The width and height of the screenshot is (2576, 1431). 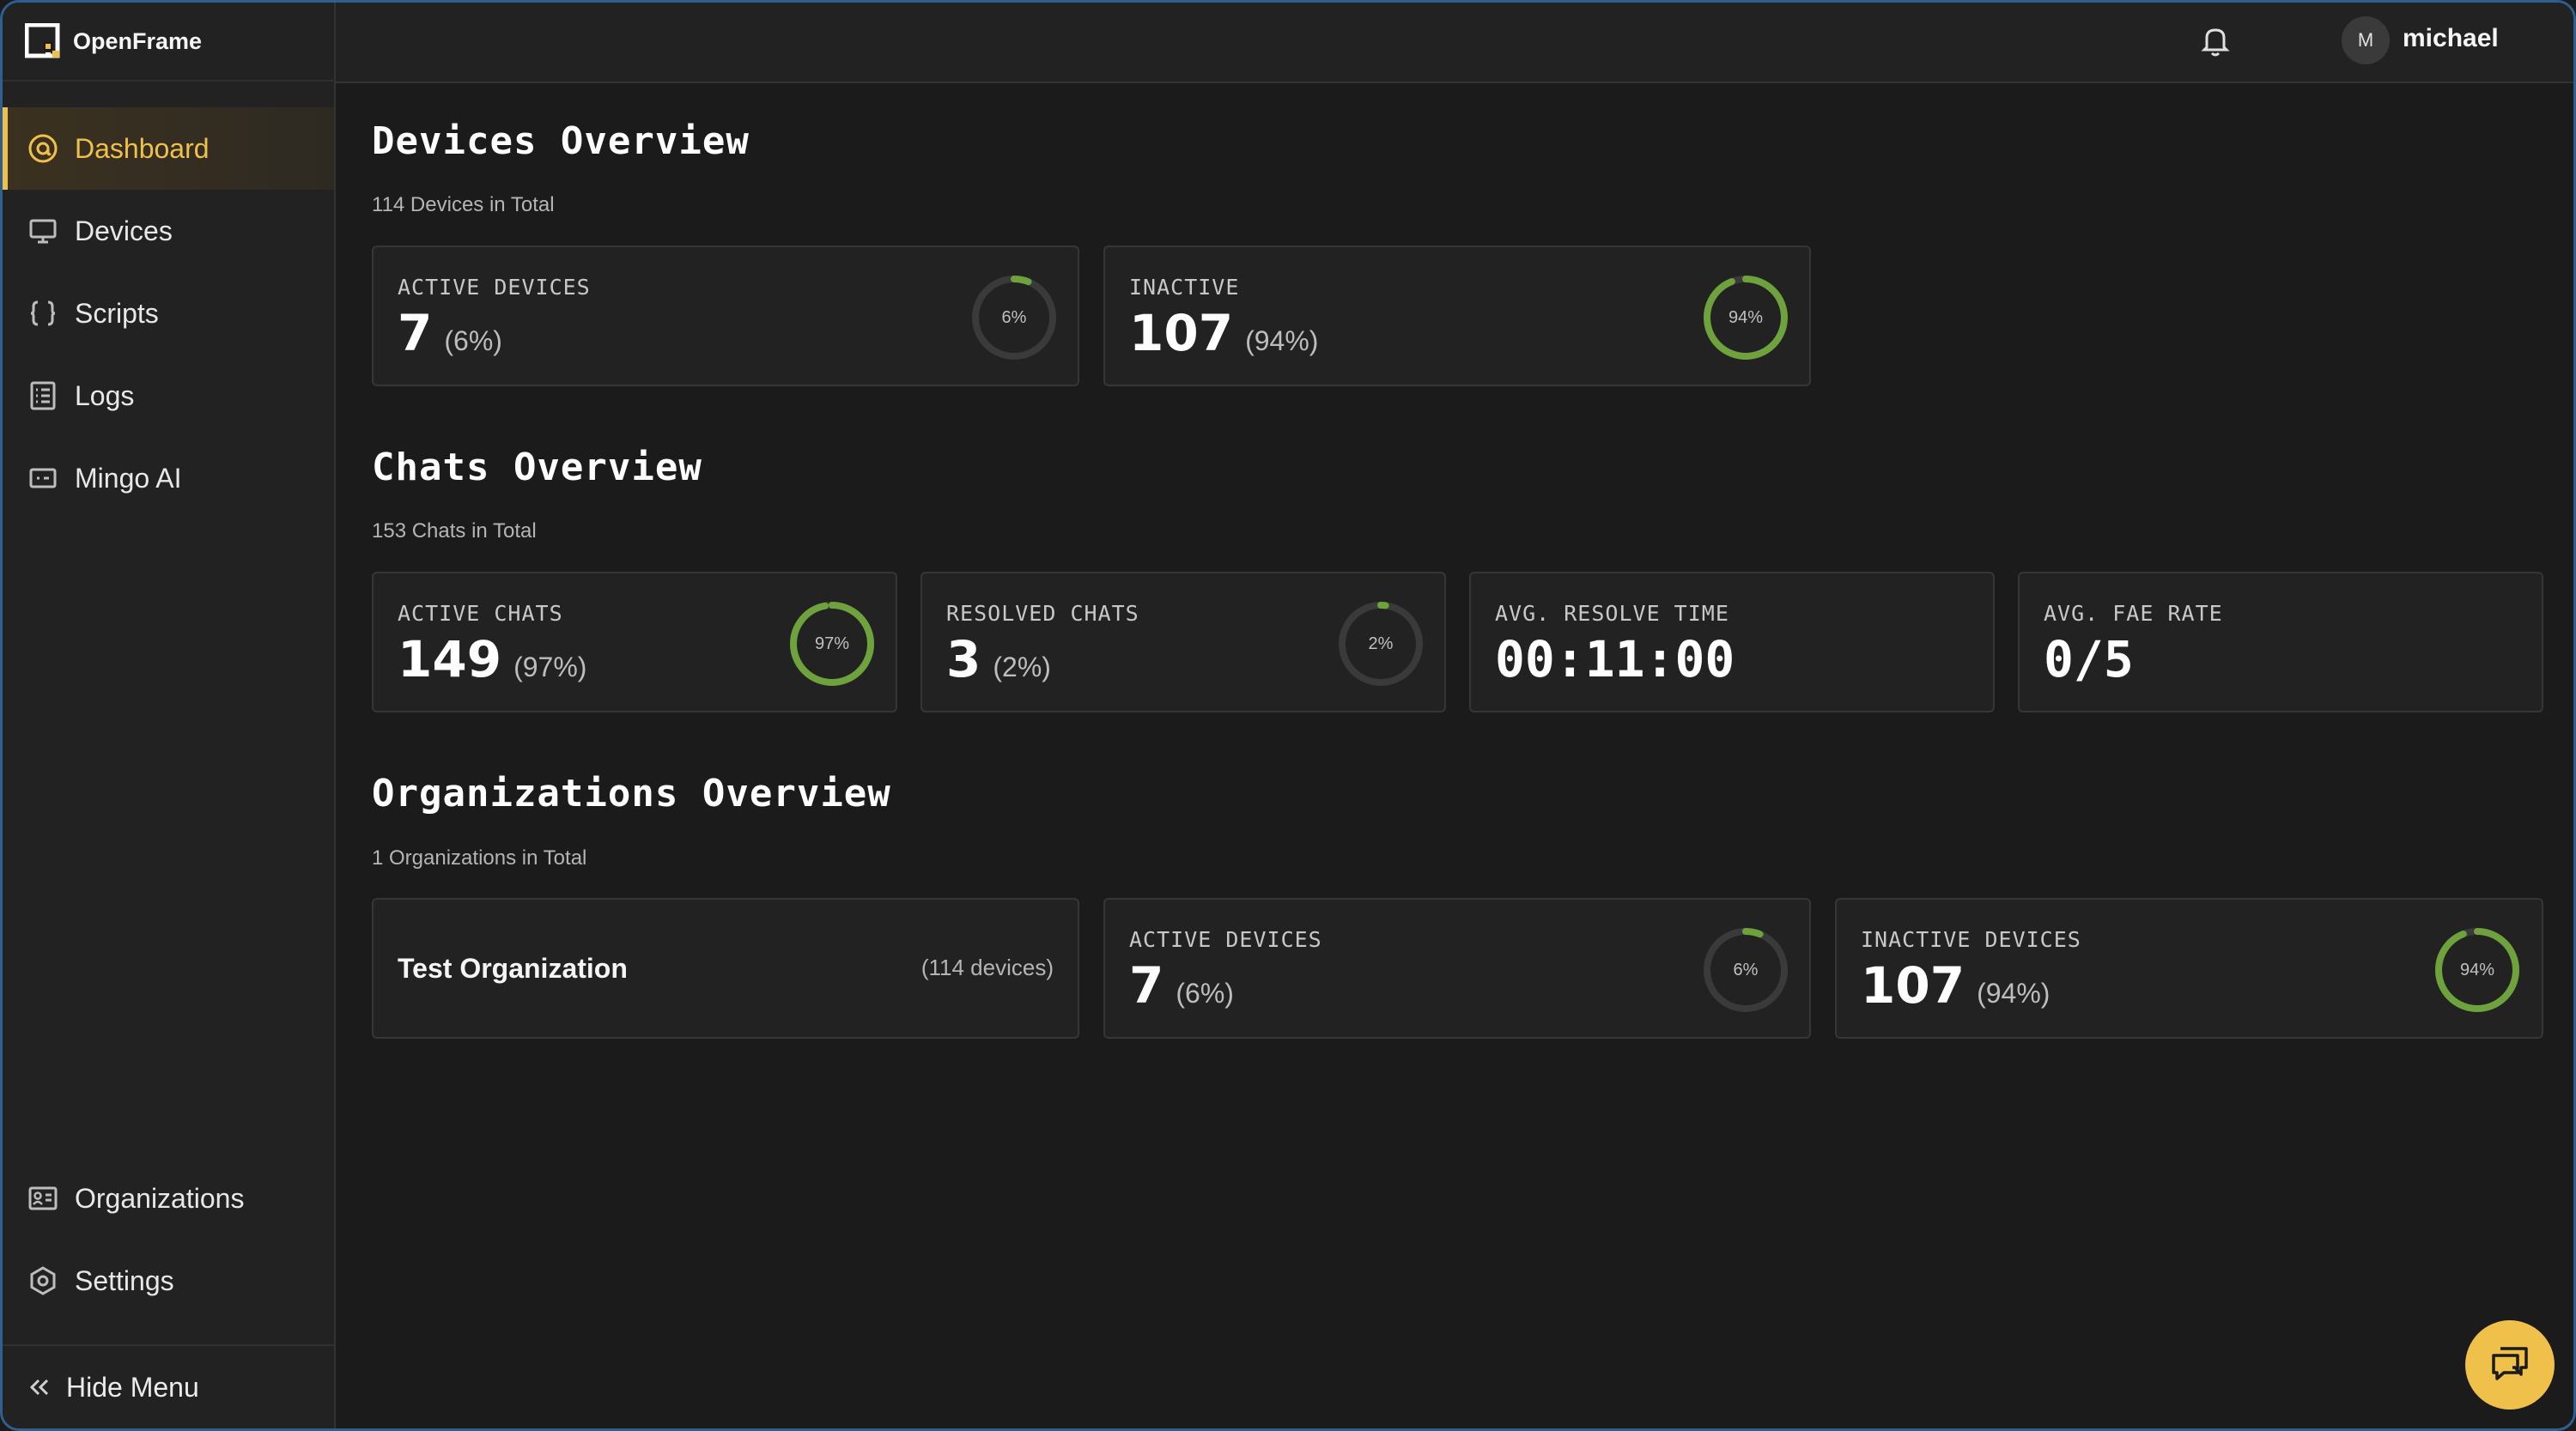 What do you see at coordinates (169, 396) in the screenshot?
I see `sidebar-item-logs: Logs` at bounding box center [169, 396].